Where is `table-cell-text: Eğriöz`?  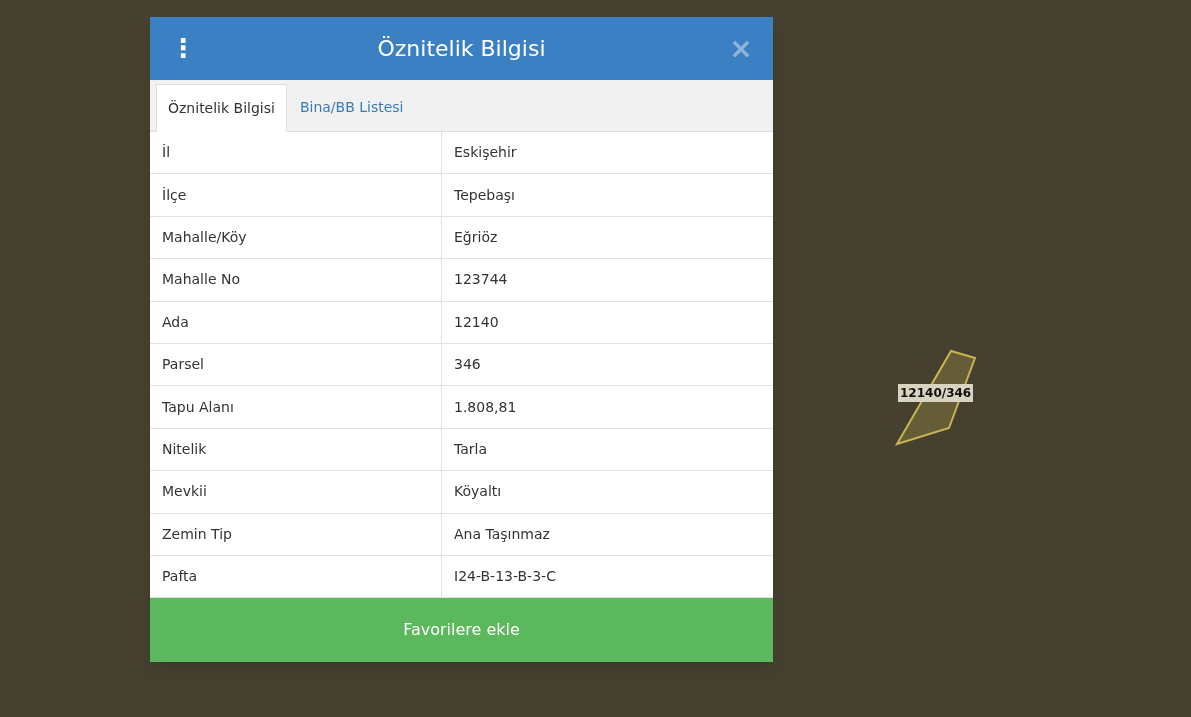
table-cell-text: Eğriöz is located at coordinates (476, 237).